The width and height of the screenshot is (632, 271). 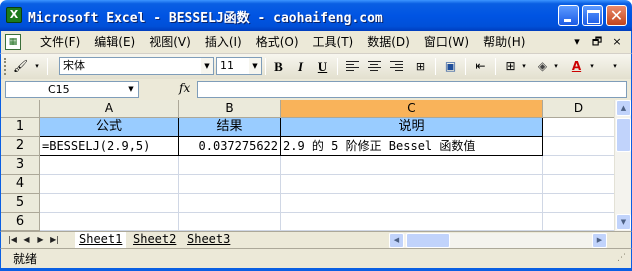 What do you see at coordinates (352, 66) in the screenshot?
I see `align-left-button` at bounding box center [352, 66].